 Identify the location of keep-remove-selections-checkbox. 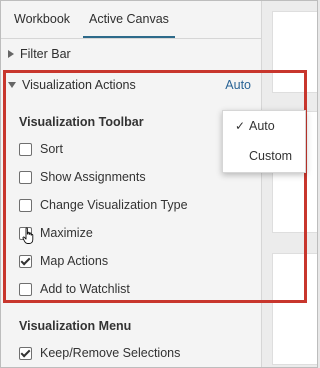
(25, 353).